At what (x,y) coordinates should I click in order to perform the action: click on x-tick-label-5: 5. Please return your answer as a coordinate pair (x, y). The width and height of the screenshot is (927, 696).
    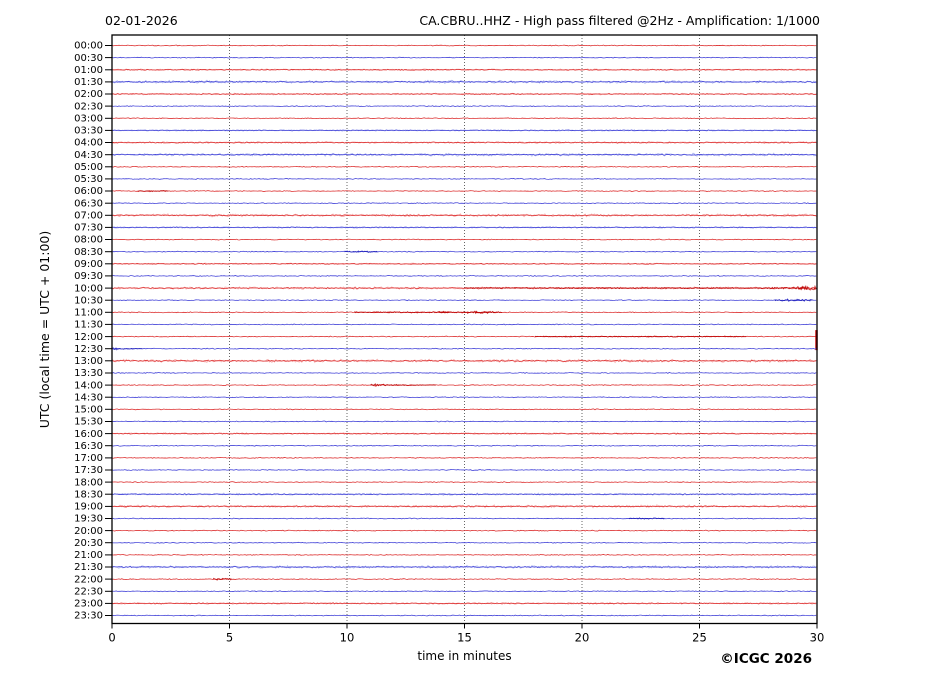
    Looking at the image, I should click on (229, 638).